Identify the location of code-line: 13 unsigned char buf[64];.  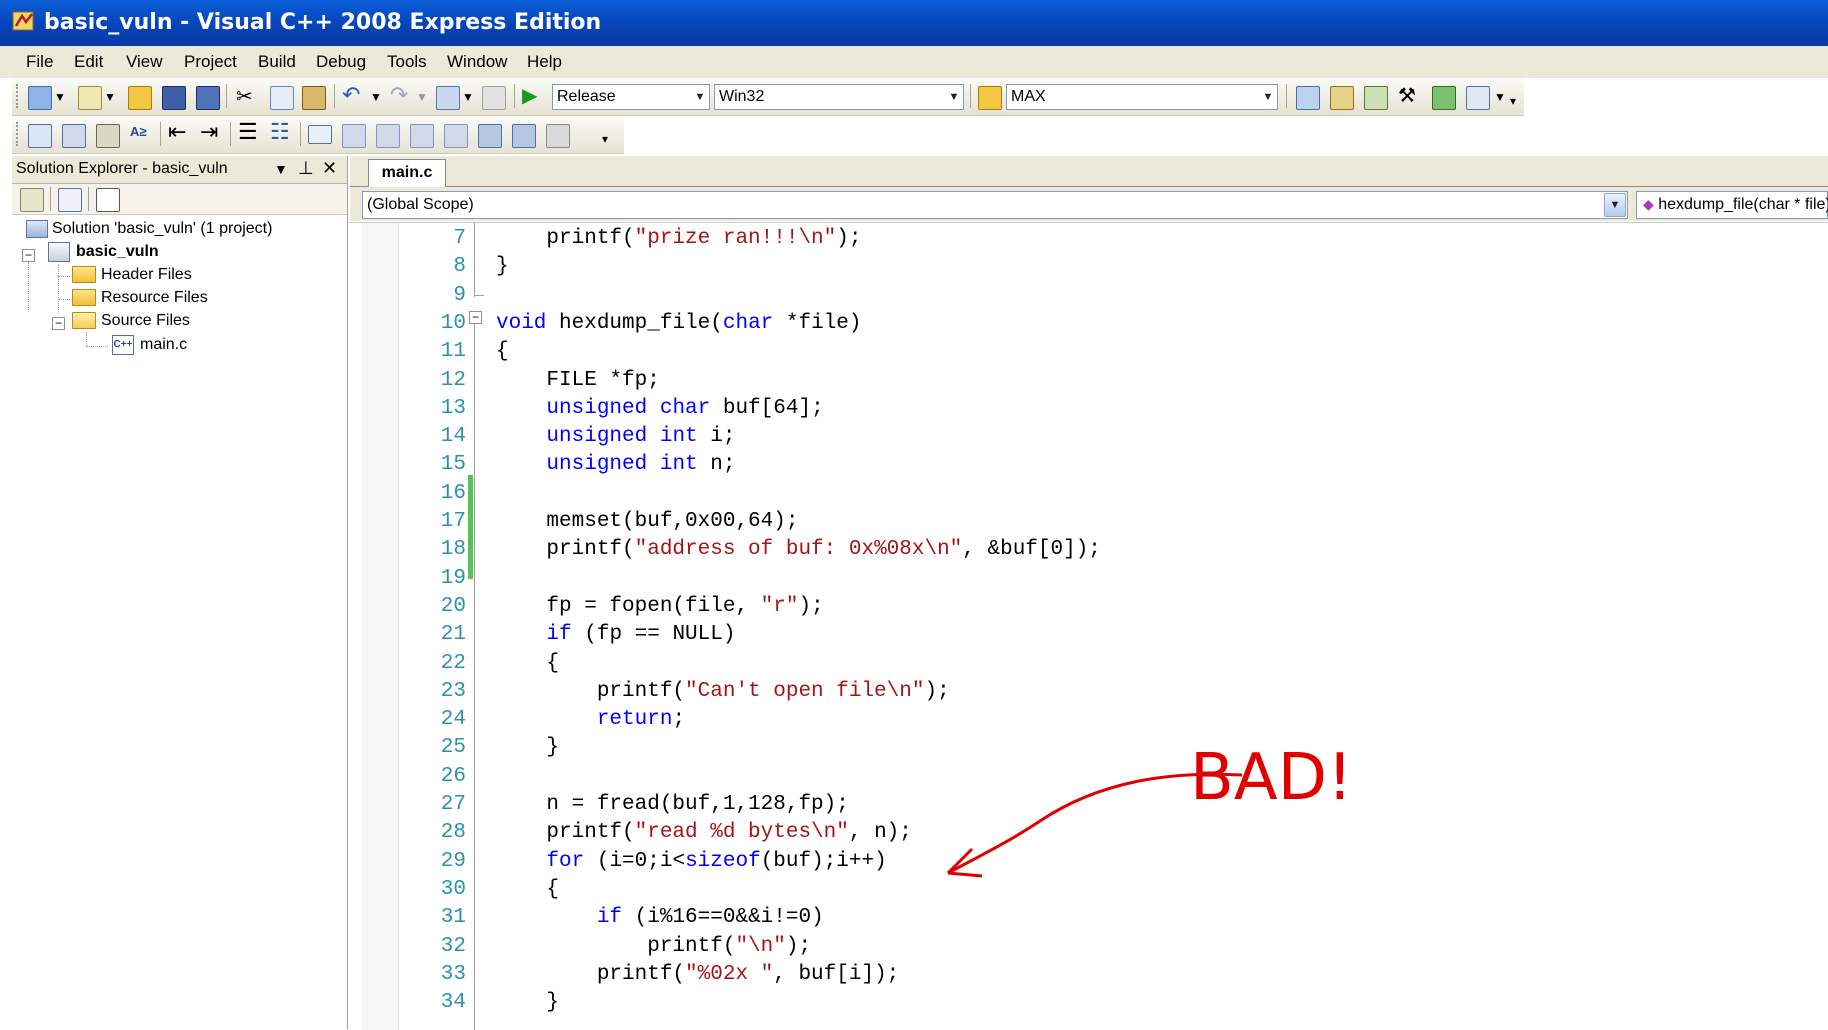
(1089, 411).